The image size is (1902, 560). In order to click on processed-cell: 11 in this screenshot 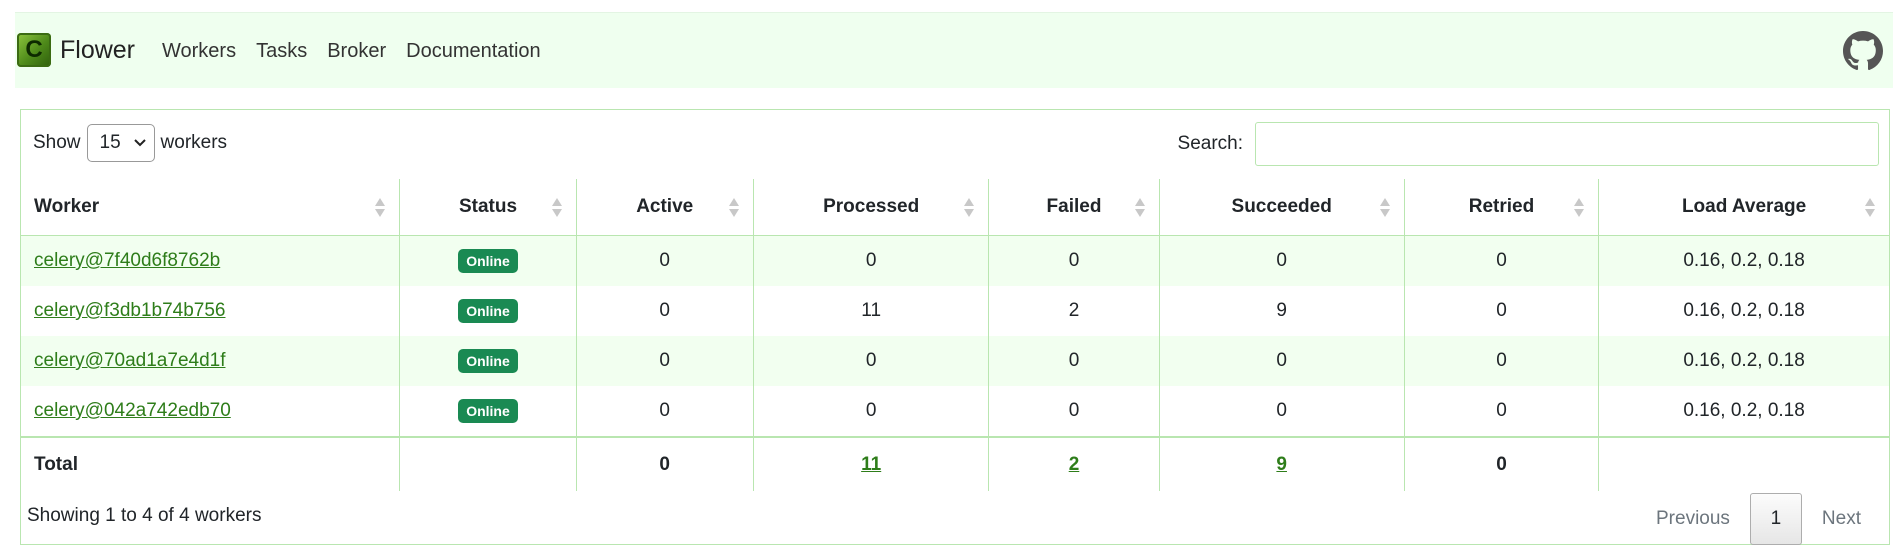, I will do `click(870, 311)`.